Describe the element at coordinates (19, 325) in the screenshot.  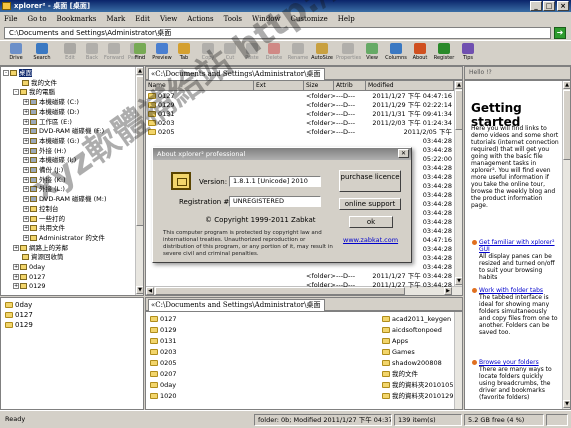
I see `mini-folder-item: 0129` at that location.